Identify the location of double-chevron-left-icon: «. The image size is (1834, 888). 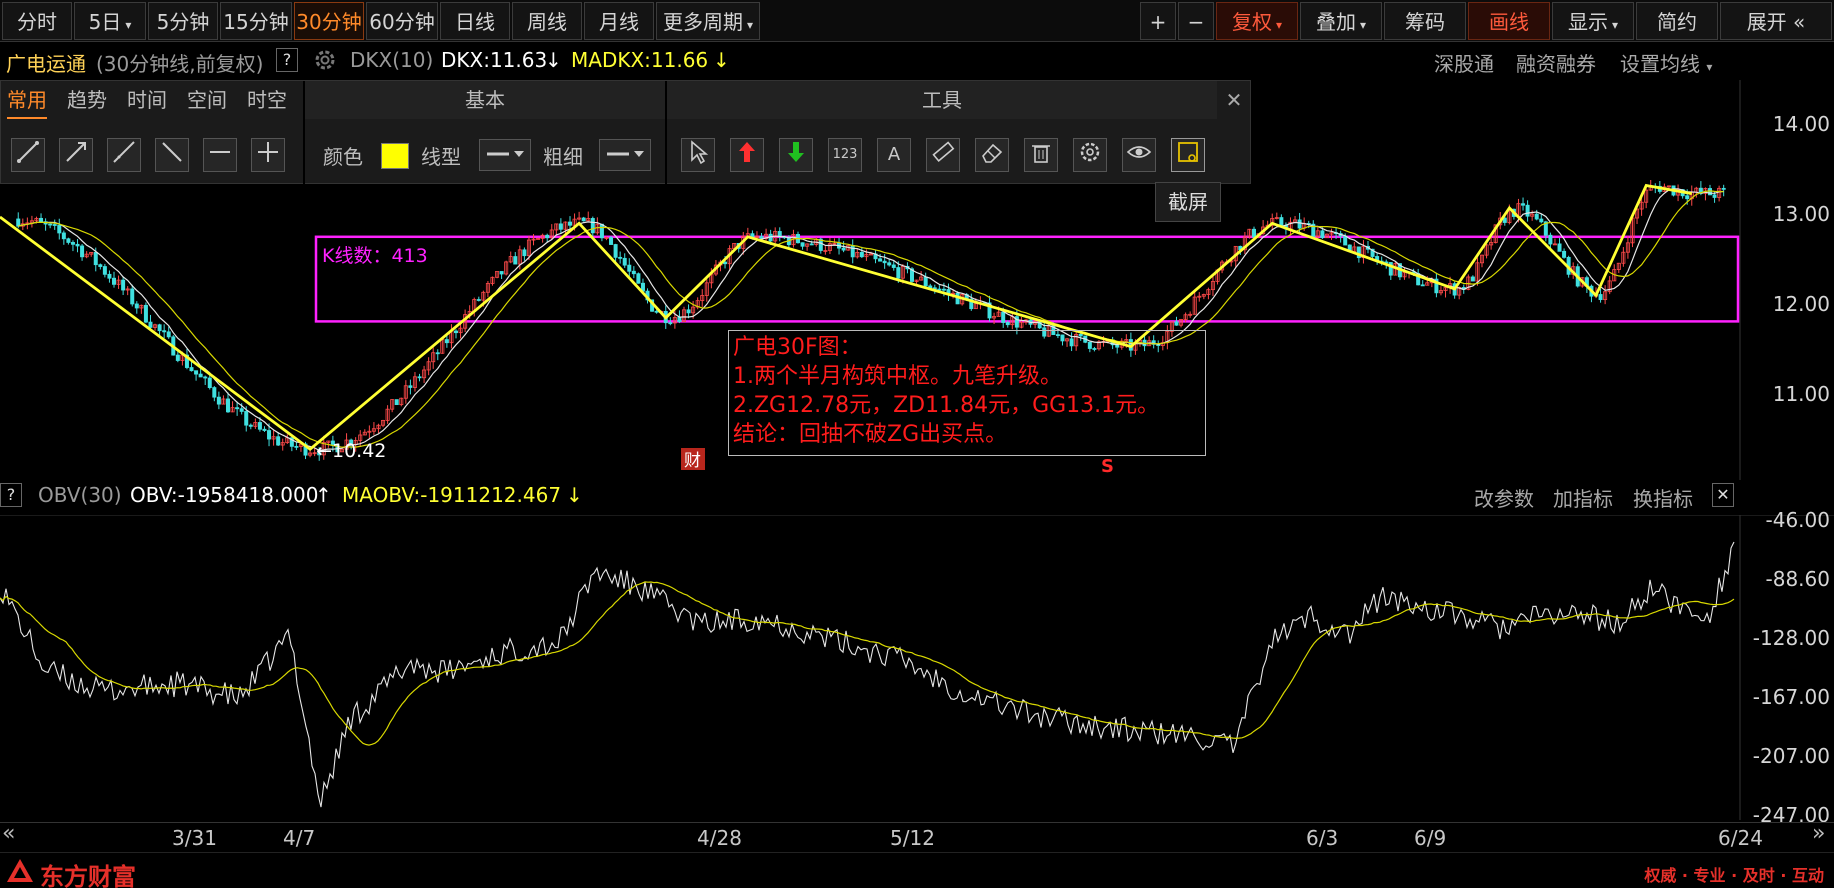
(1799, 22).